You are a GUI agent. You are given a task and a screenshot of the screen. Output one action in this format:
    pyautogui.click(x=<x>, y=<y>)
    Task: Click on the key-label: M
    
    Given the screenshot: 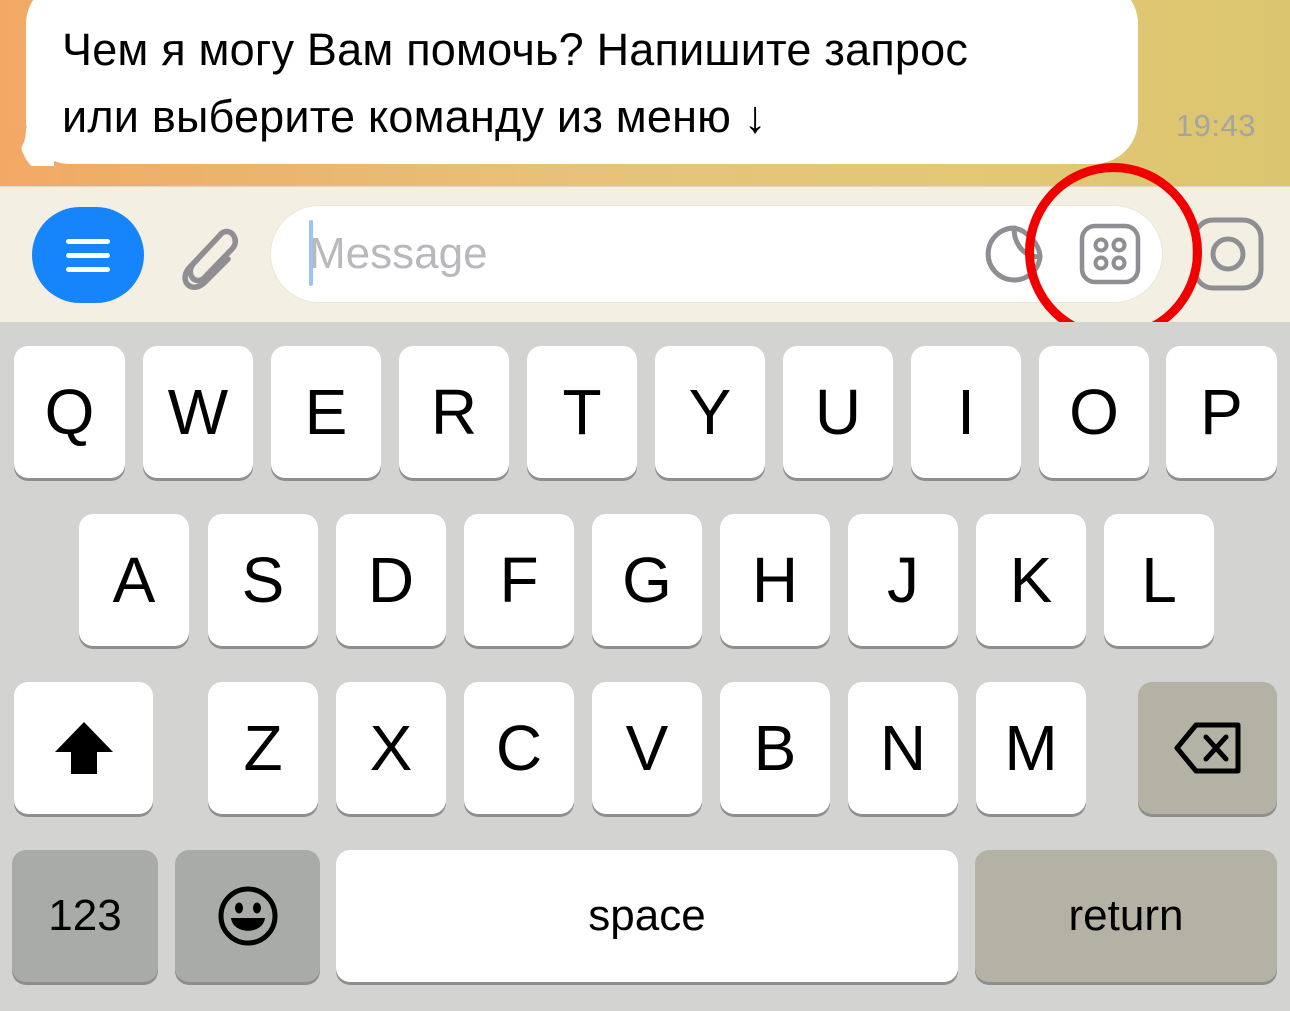 What is the action you would take?
    pyautogui.click(x=1031, y=748)
    